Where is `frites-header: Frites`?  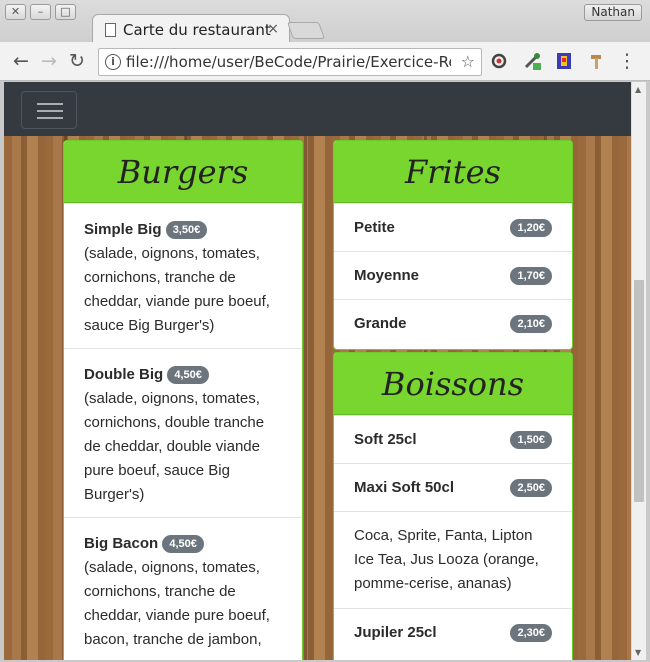
frites-header: Frites is located at coordinates (453, 172).